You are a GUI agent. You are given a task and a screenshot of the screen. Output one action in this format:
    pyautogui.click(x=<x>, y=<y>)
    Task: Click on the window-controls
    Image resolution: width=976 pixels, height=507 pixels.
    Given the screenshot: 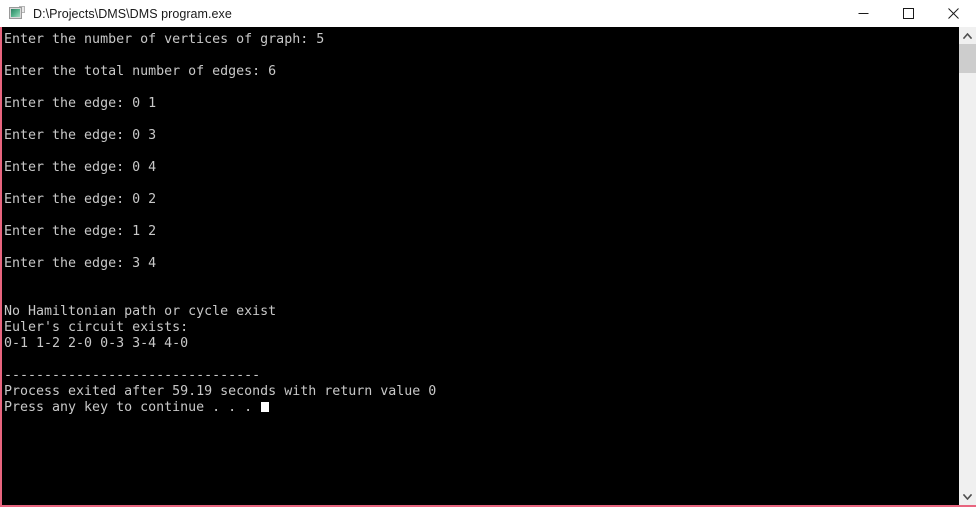 What is the action you would take?
    pyautogui.click(x=908, y=13)
    